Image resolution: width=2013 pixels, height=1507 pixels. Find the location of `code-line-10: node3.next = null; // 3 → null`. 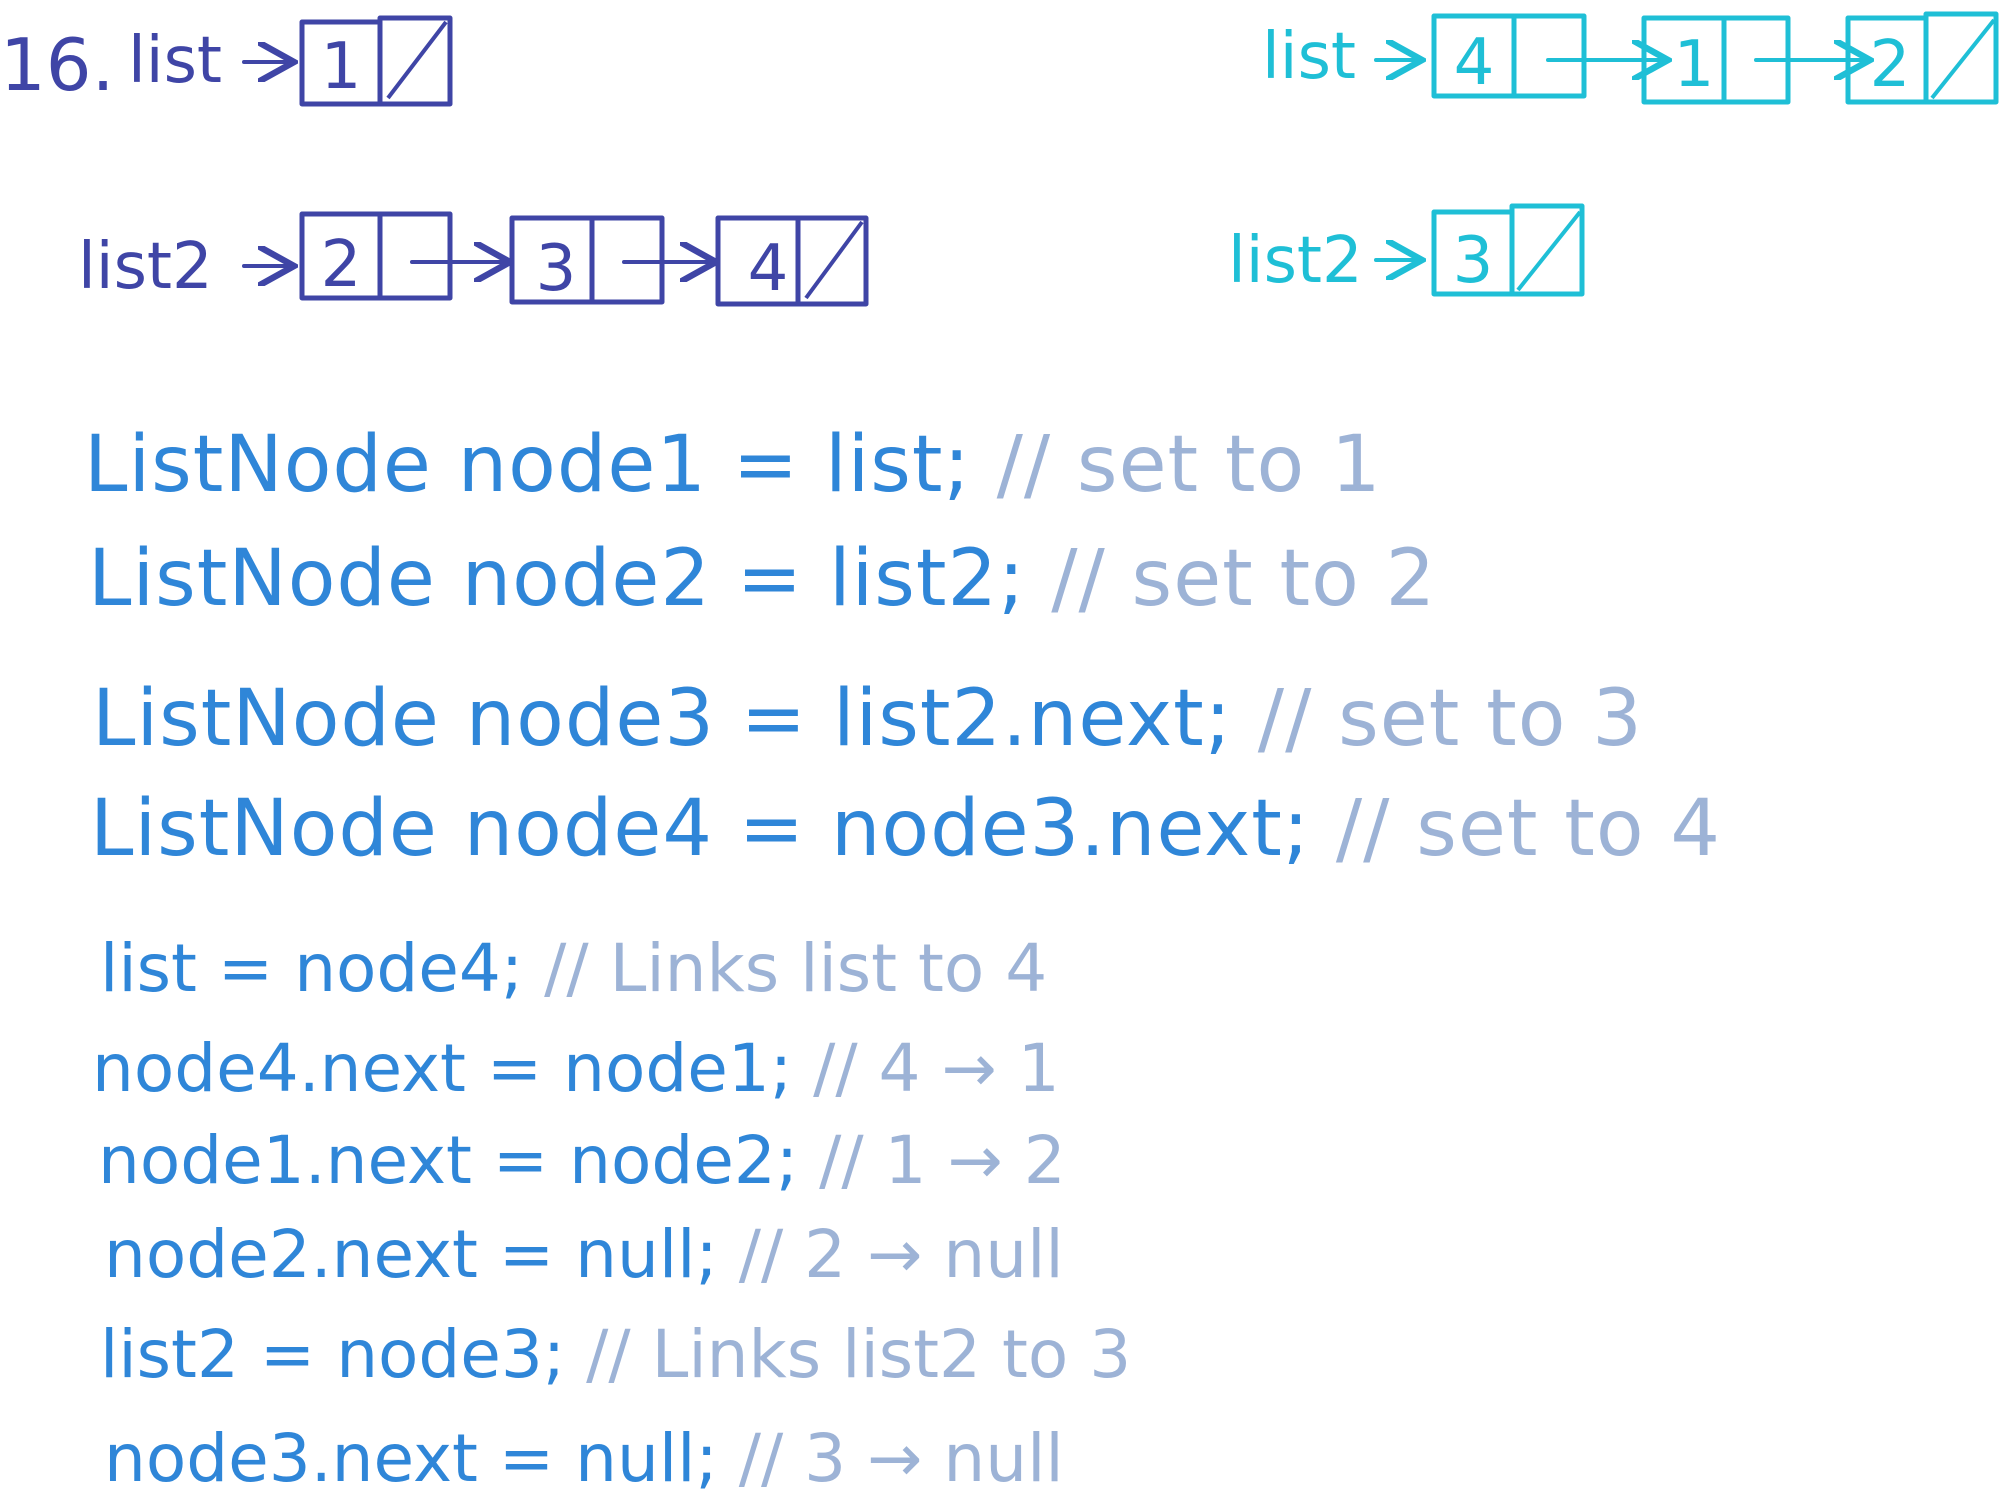

code-line-10: node3.next = null; // 3 → null is located at coordinates (584, 1458).